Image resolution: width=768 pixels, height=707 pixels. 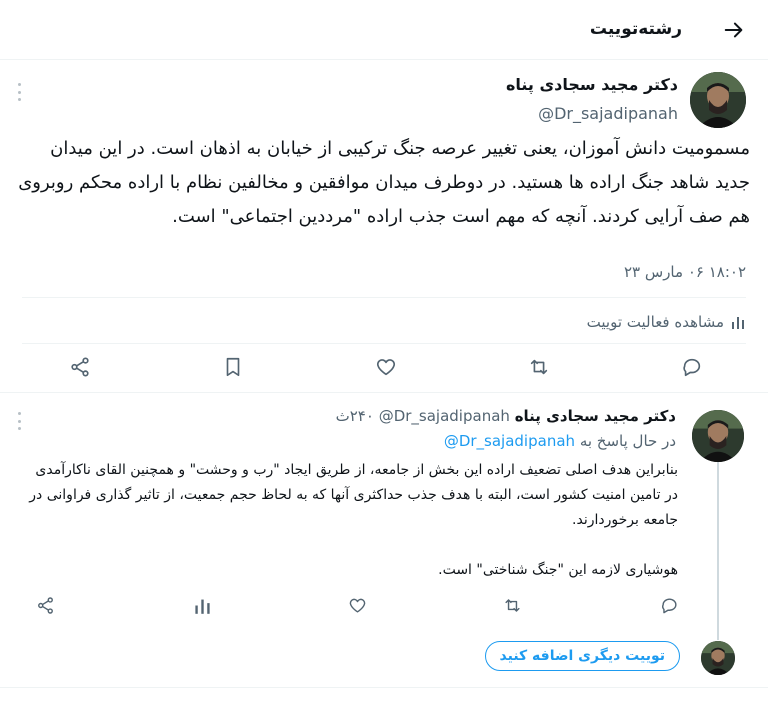 I want to click on arrow-right-icon, so click(x=733, y=30).